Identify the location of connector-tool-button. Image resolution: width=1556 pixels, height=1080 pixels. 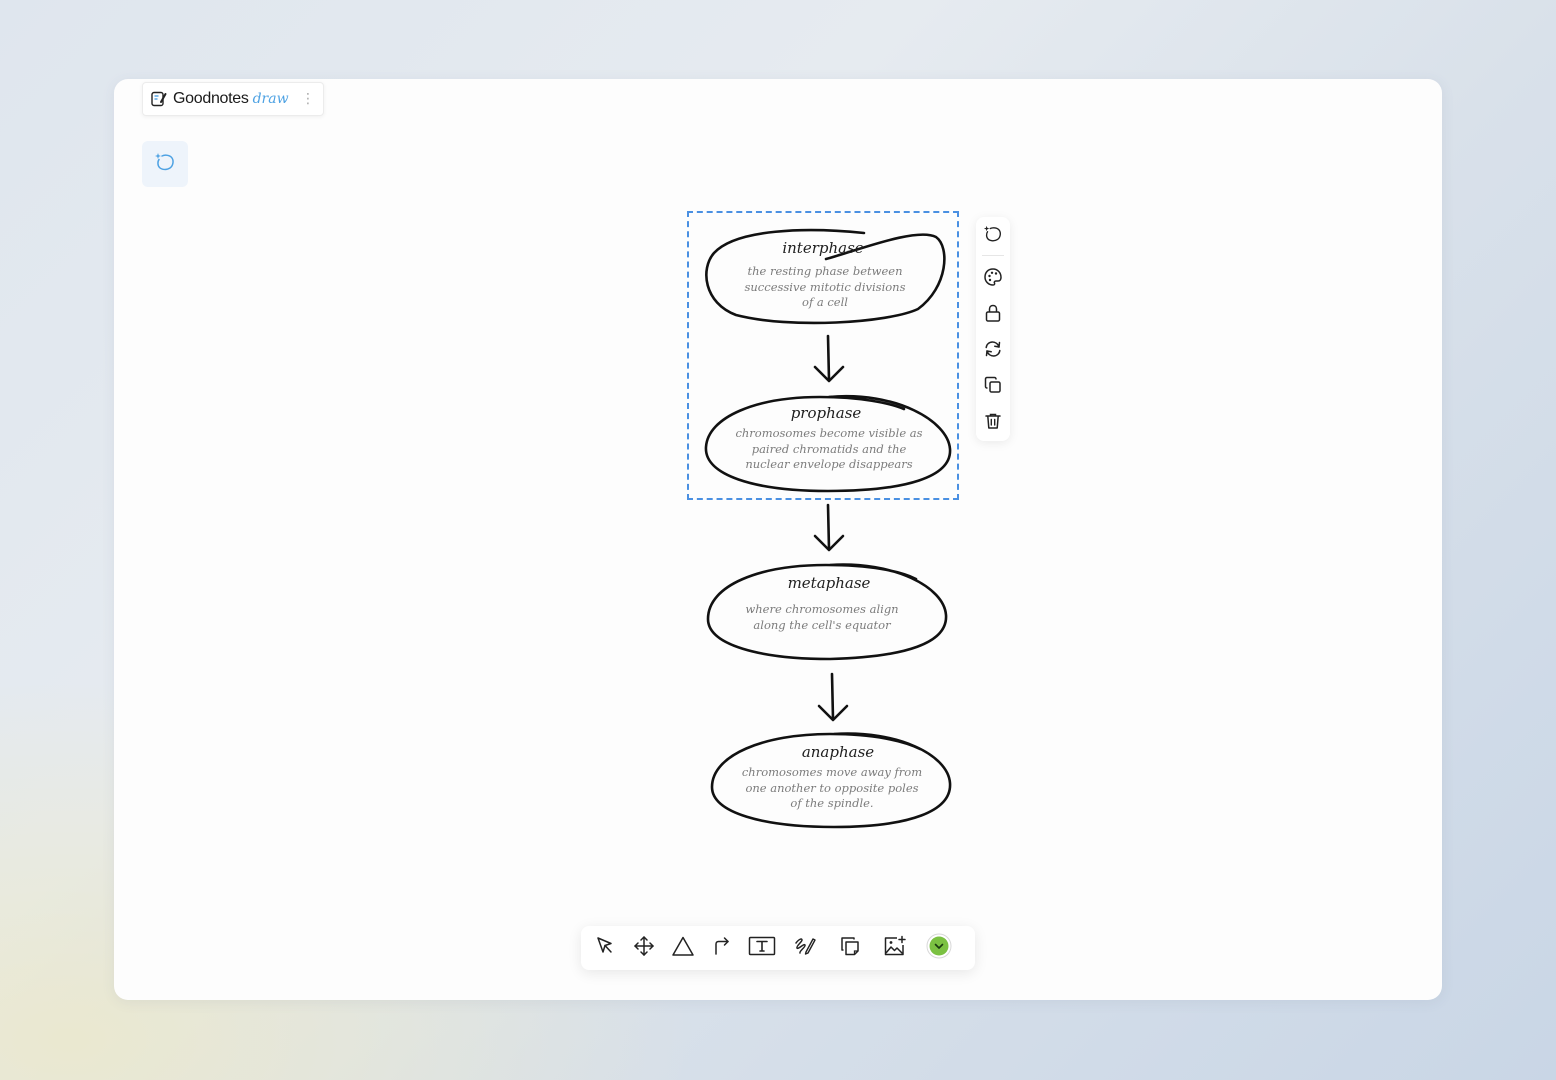
(721, 948).